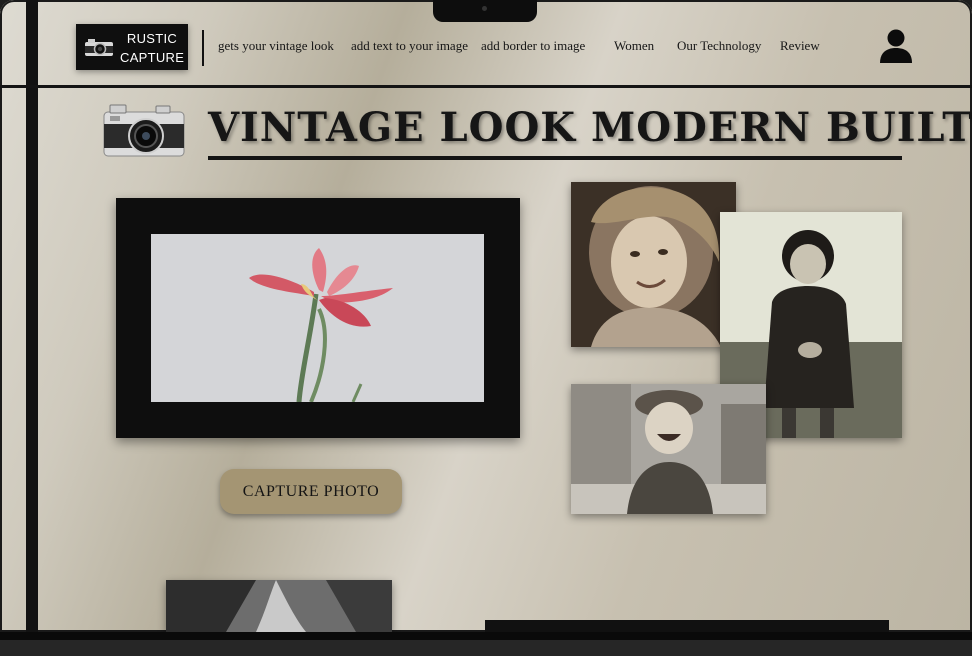  I want to click on left-vertical-bar, so click(32, 316).